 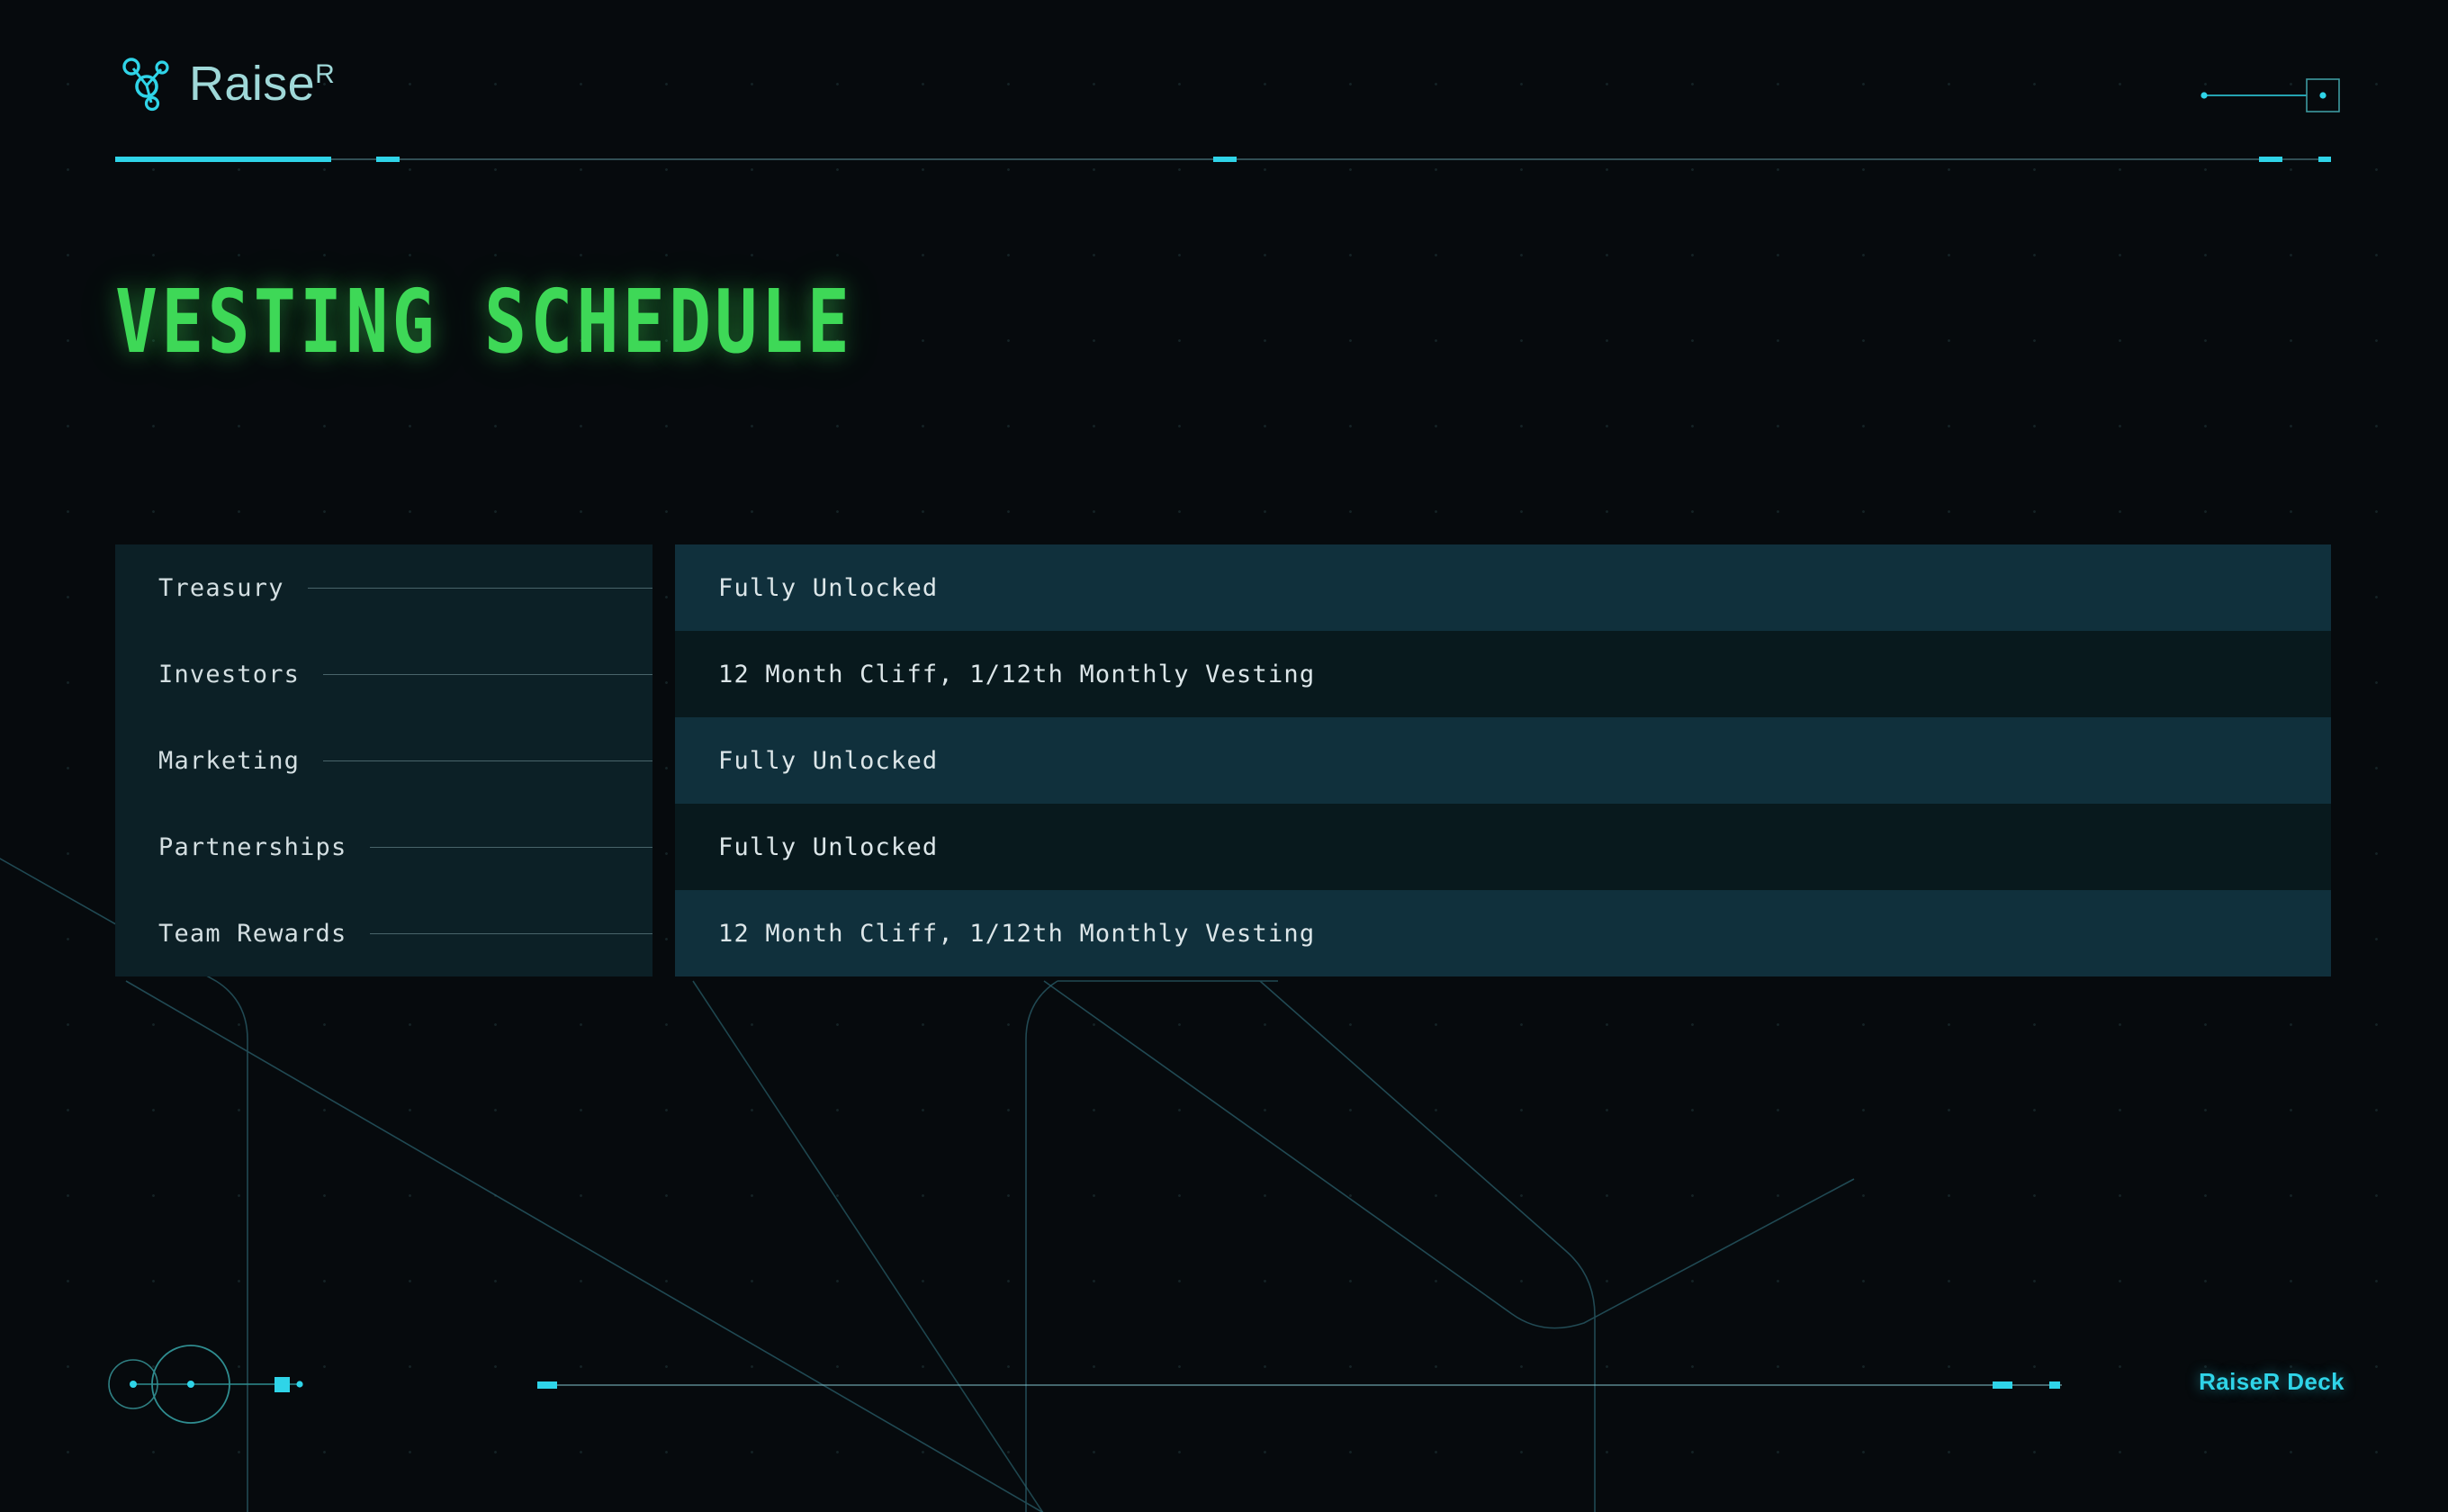 What do you see at coordinates (2002, 1386) in the screenshot?
I see `footer-rule-accent-right` at bounding box center [2002, 1386].